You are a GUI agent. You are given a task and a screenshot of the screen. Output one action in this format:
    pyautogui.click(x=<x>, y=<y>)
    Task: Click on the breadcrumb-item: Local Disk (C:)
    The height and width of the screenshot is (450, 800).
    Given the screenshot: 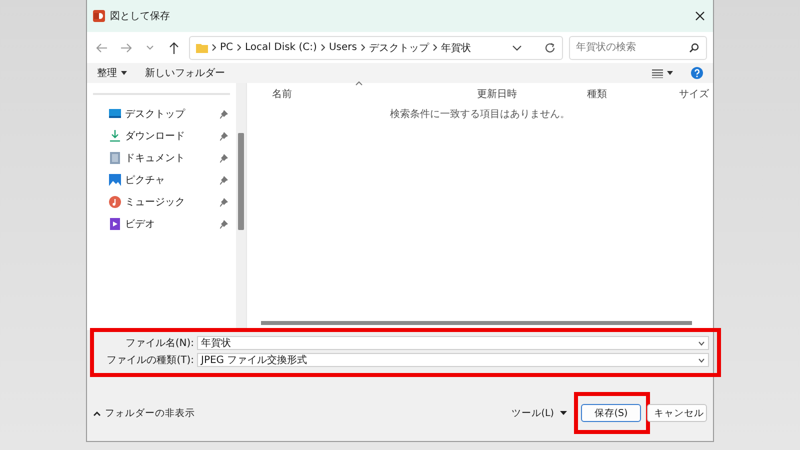 What is the action you would take?
    pyautogui.click(x=281, y=47)
    